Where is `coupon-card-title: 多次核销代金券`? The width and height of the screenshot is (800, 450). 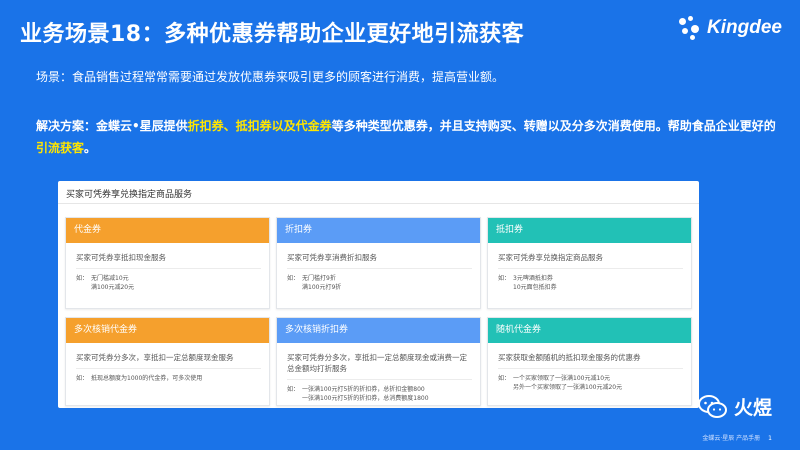 coupon-card-title: 多次核销代金券 is located at coordinates (167, 330).